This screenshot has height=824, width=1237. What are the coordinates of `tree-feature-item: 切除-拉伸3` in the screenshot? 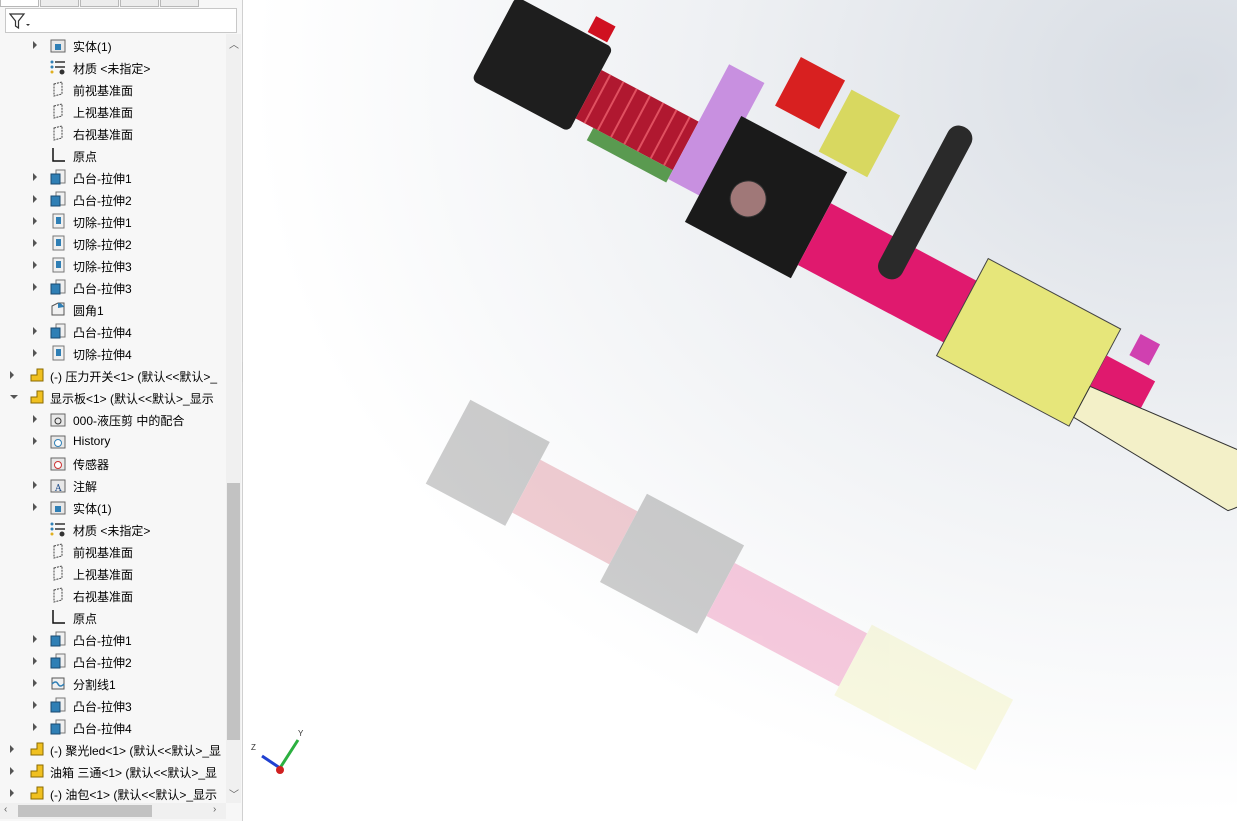 It's located at (113, 265).